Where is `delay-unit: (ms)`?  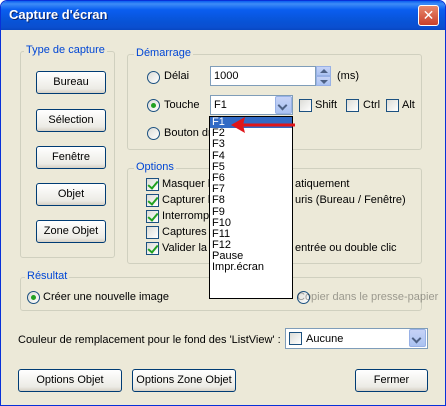
delay-unit: (ms) is located at coordinates (348, 76).